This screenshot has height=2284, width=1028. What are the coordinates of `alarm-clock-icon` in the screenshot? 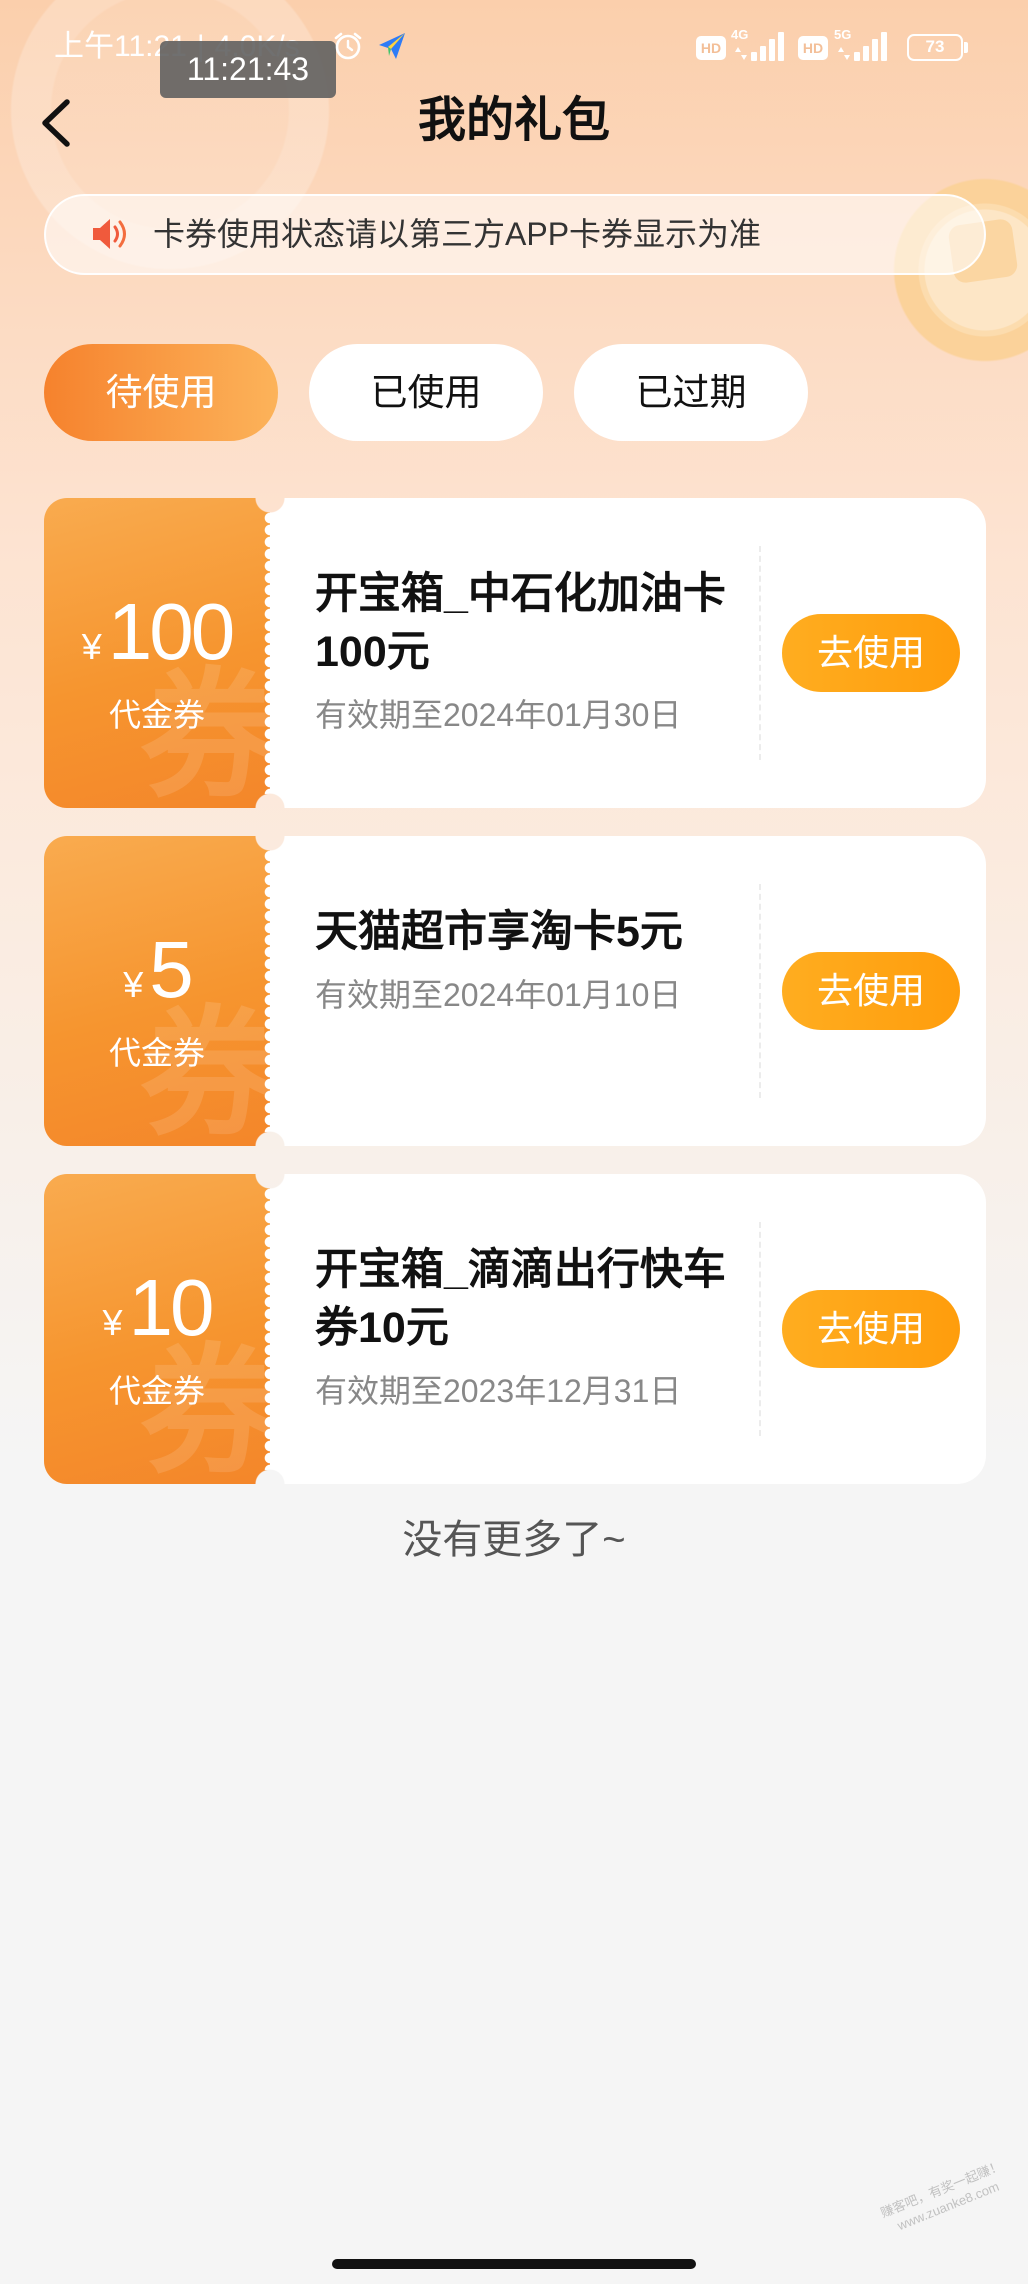 It's located at (348, 46).